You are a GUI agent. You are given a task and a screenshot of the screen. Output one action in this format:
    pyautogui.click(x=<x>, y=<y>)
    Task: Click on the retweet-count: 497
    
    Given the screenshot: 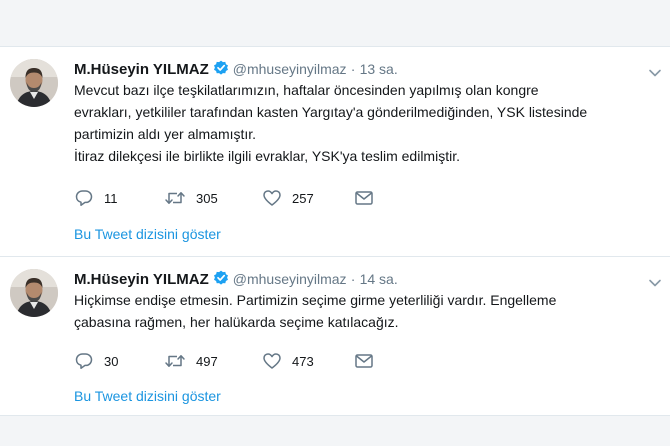 What is the action you would take?
    pyautogui.click(x=207, y=361)
    